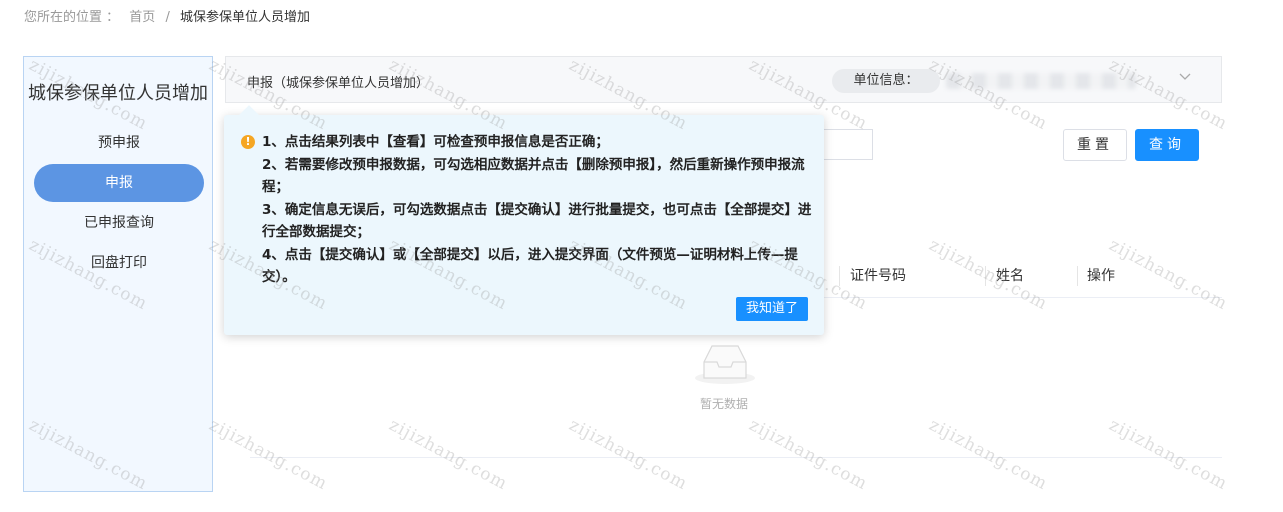 This screenshot has height=512, width=1283. I want to click on unit-info-label: 单位信息：, so click(886, 81).